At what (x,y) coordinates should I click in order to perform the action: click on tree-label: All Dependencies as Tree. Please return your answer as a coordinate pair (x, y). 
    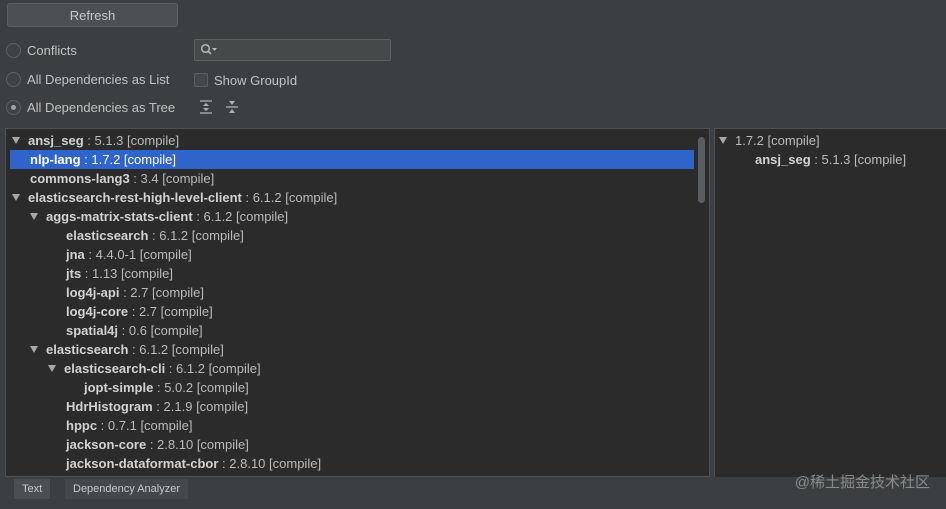
    Looking at the image, I should click on (101, 107).